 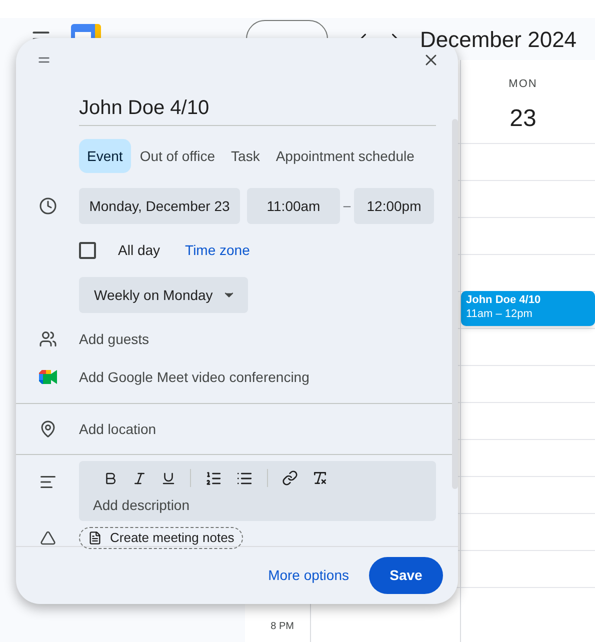 I want to click on add-location-field: Add location, so click(x=117, y=429).